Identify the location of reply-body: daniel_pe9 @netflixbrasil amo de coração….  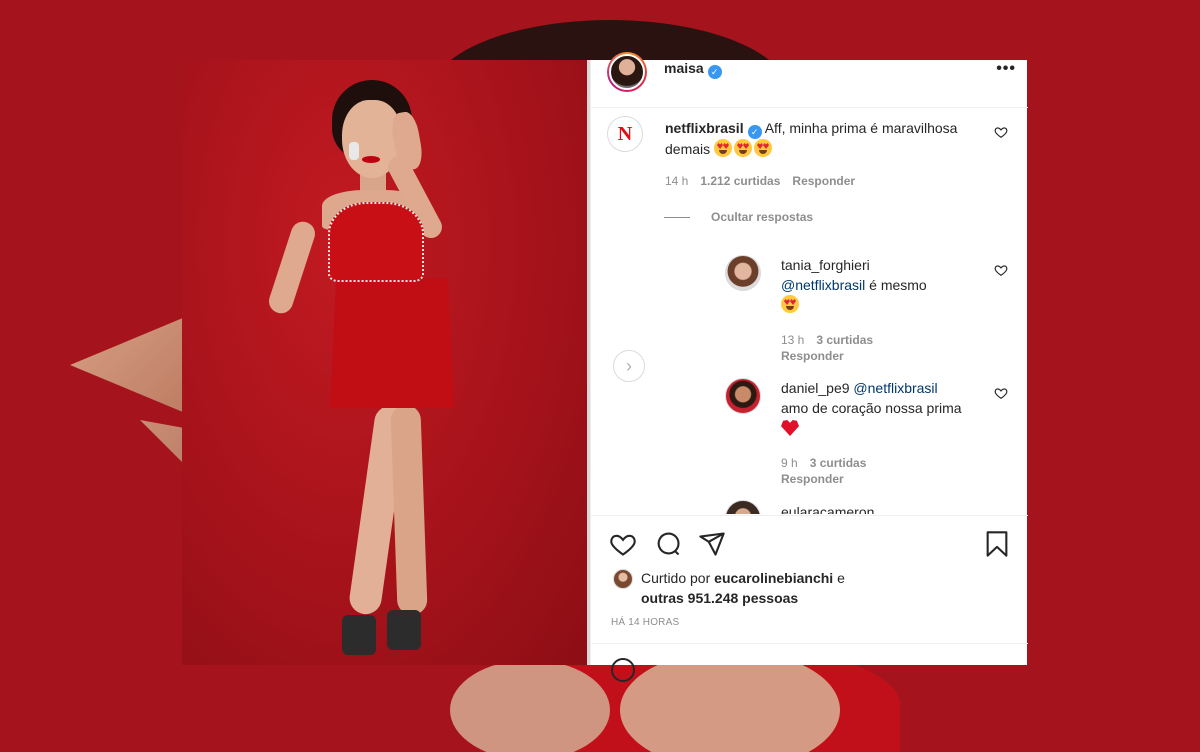
(881, 408).